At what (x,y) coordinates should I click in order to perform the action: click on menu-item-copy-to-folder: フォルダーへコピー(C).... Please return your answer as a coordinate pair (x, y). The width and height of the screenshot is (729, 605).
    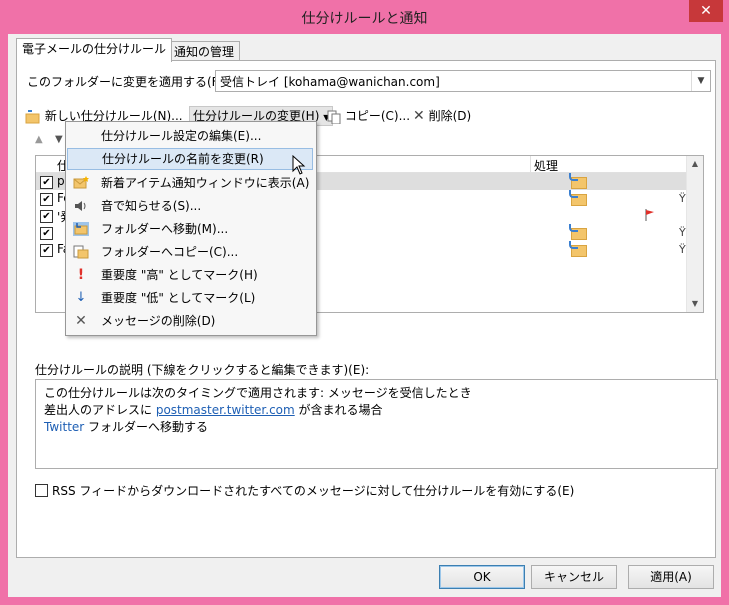
    Looking at the image, I should click on (190, 252).